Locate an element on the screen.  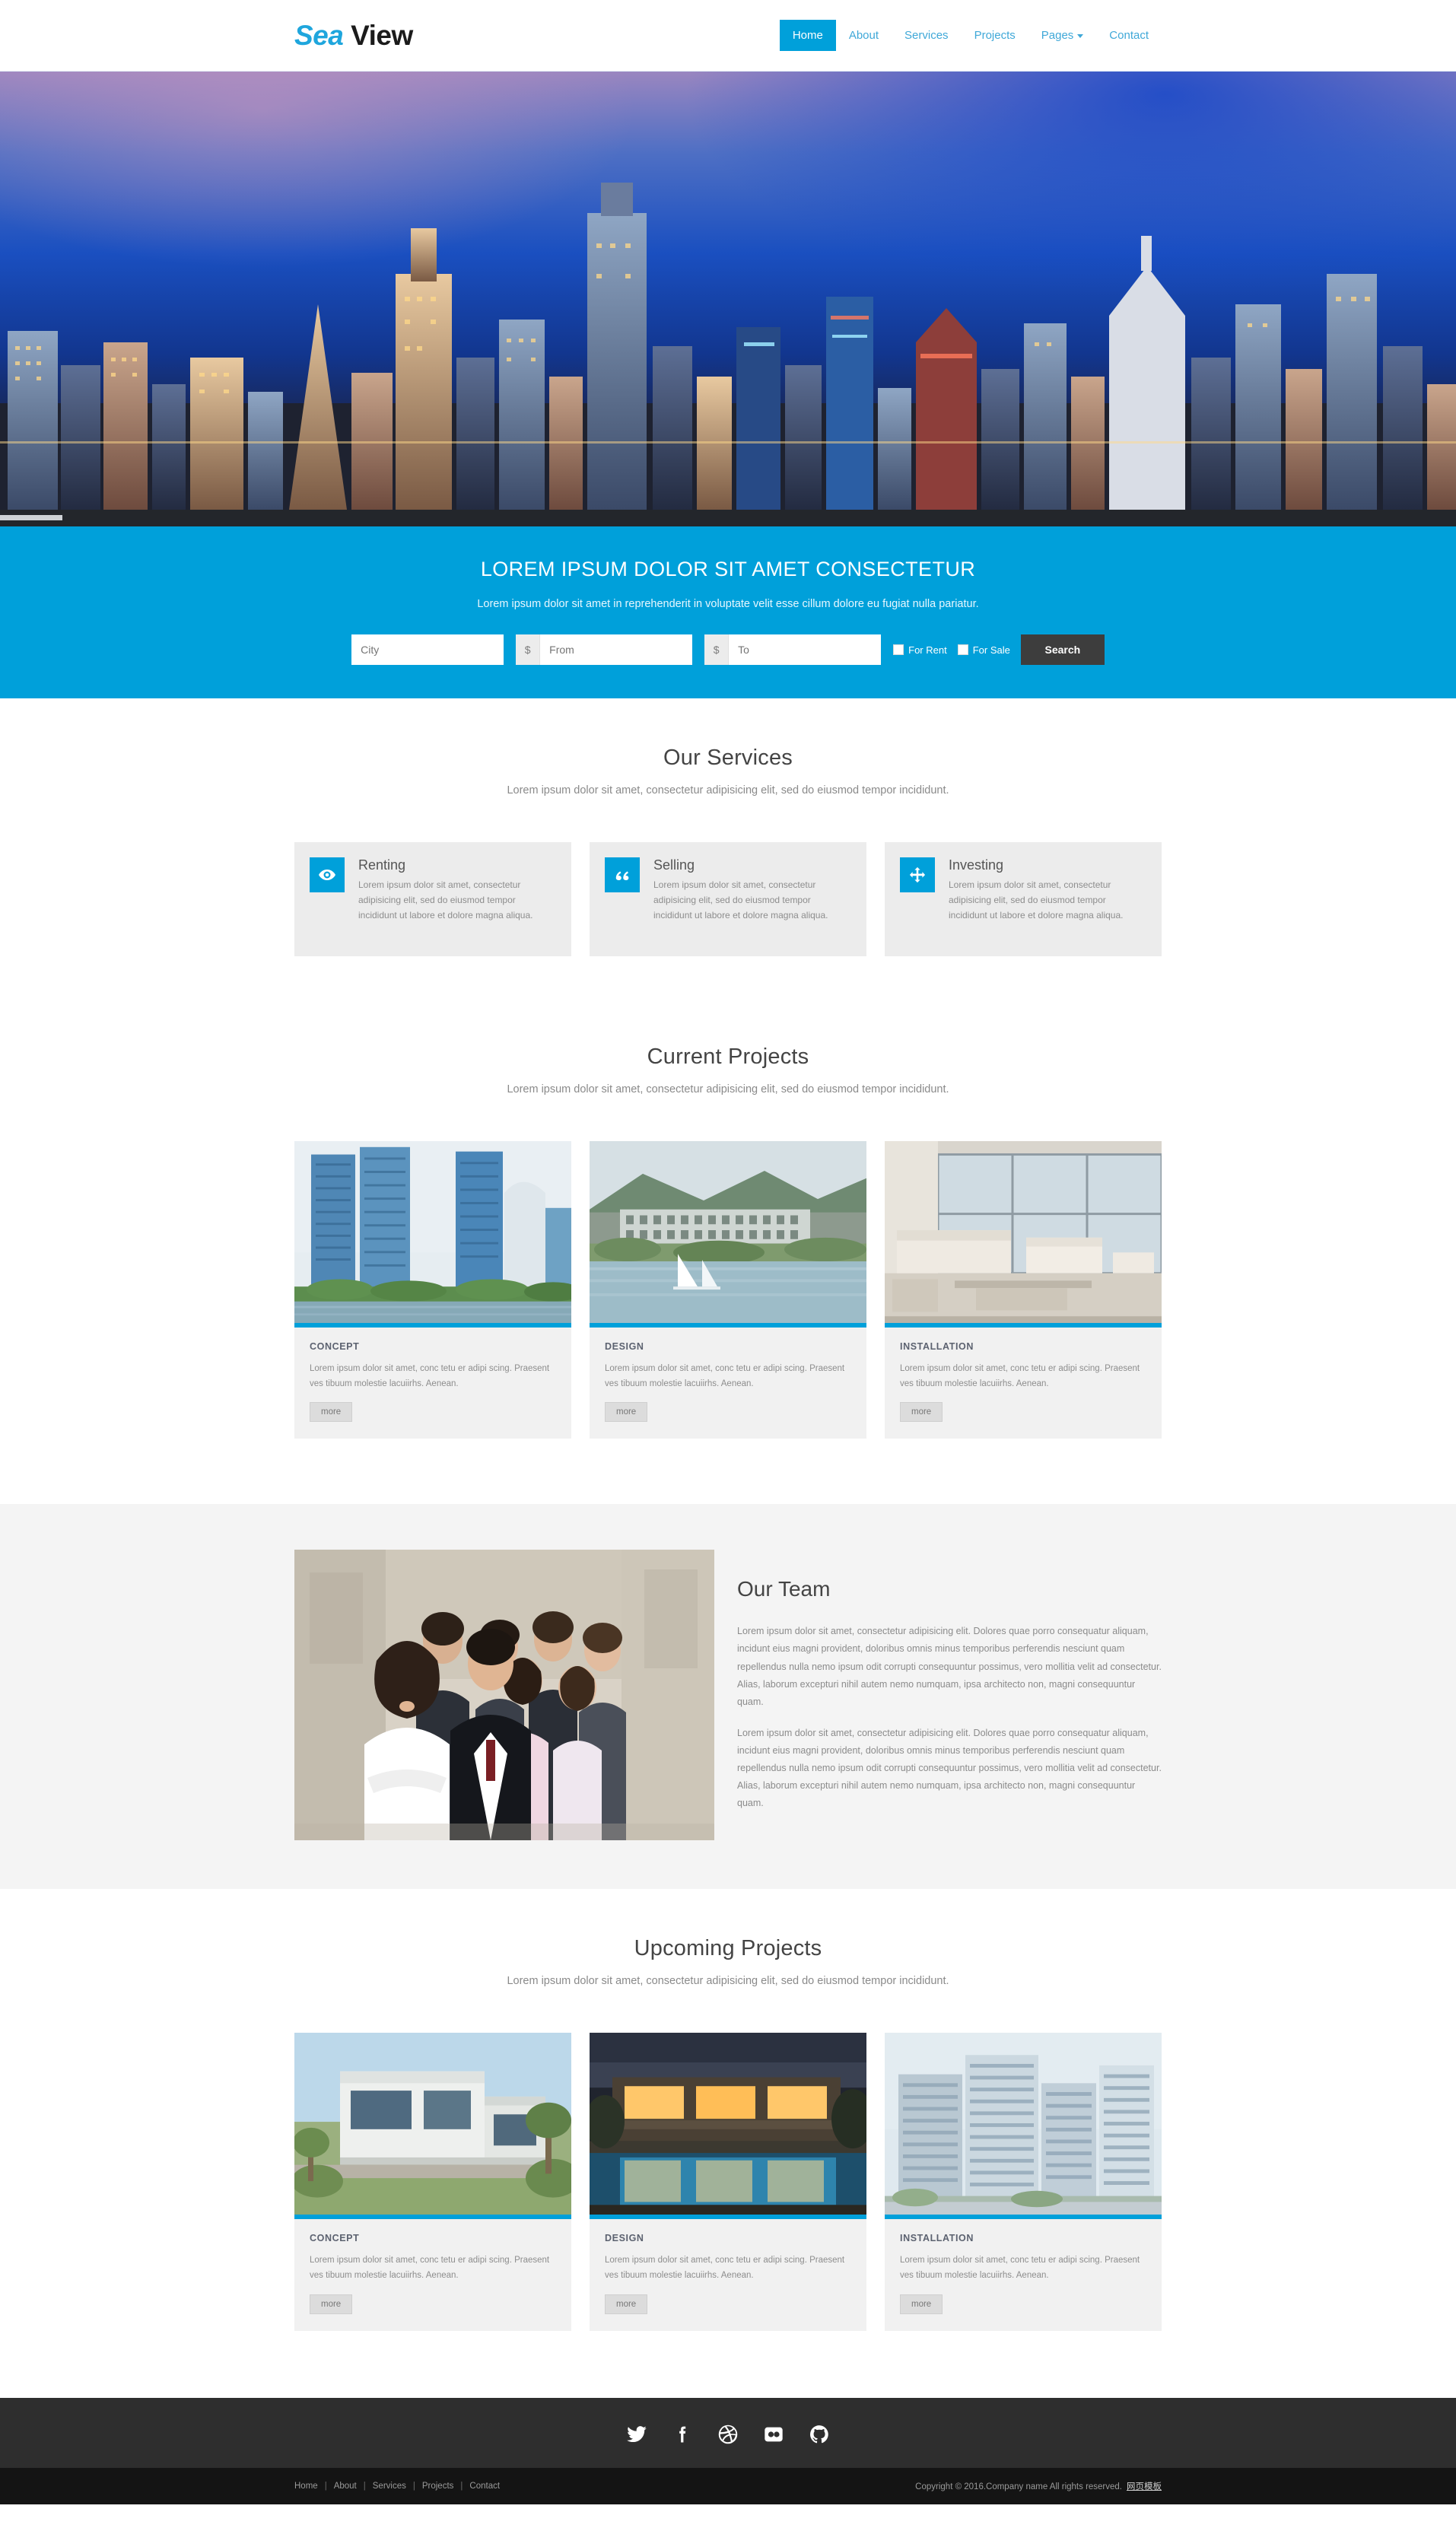
service-card-title: Investing is located at coordinates (976, 865).